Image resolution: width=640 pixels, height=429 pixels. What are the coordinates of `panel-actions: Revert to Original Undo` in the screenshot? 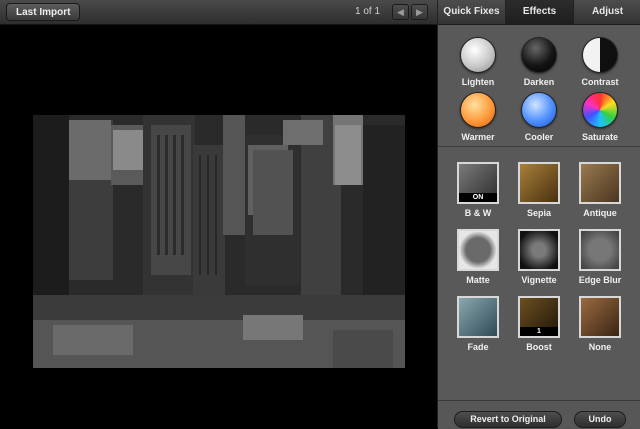 It's located at (539, 414).